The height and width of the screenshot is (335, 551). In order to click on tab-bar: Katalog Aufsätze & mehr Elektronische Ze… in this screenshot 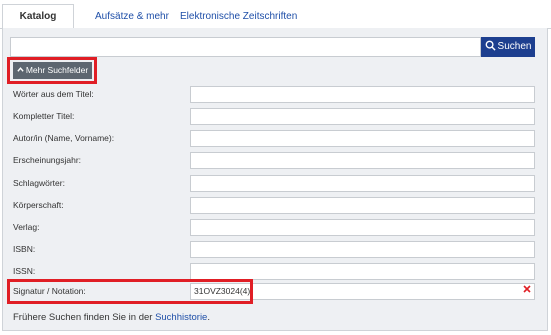, I will do `click(275, 14)`.